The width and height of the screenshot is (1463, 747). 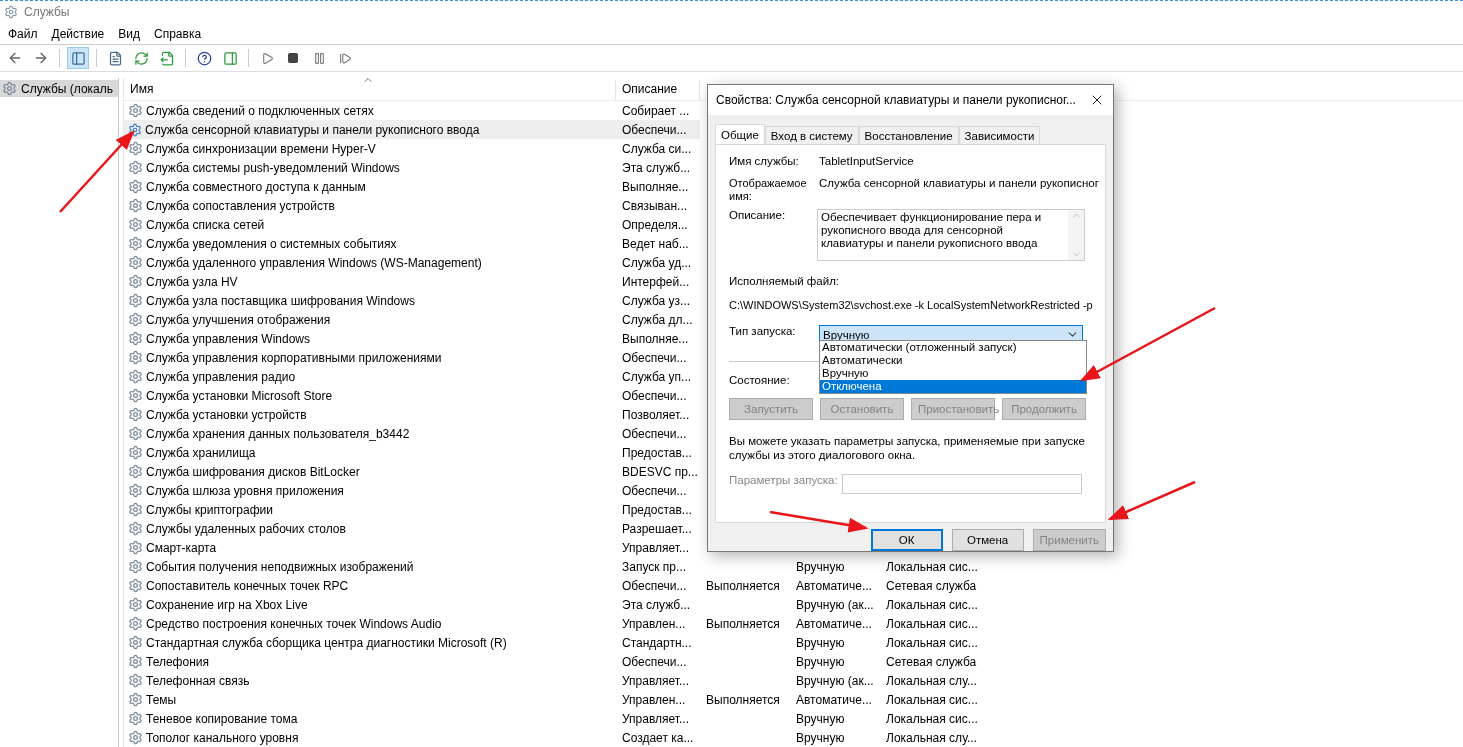 I want to click on service-name: Служба сопоставления устройств, so click(x=370, y=205).